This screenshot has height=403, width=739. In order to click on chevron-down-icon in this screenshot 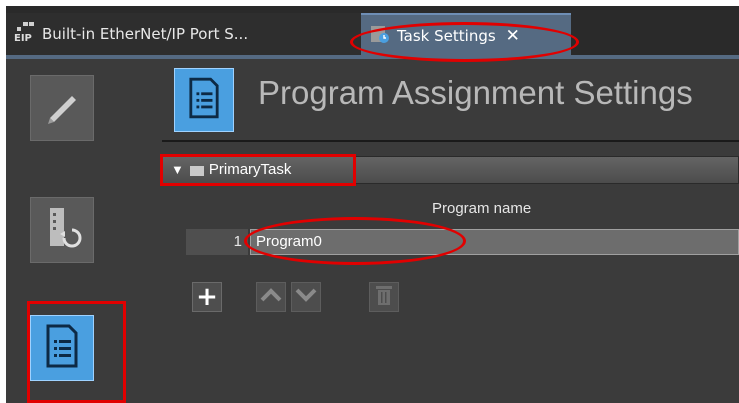, I will do `click(306, 297)`.